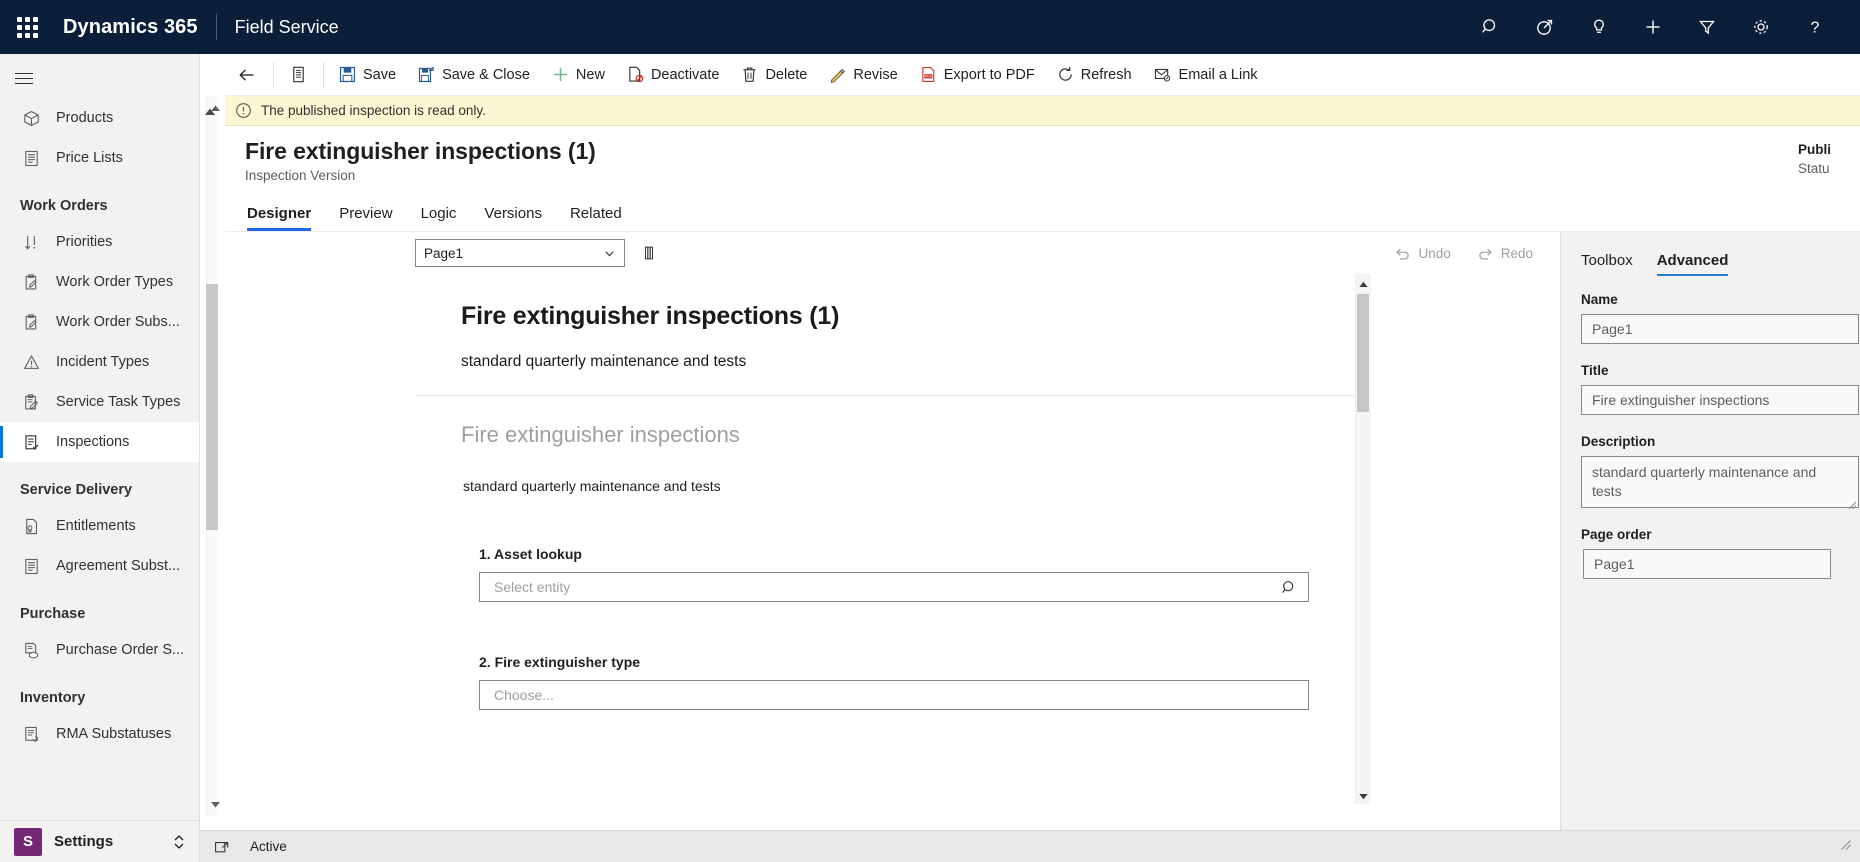 This screenshot has height=862, width=1860. Describe the element at coordinates (367, 75) in the screenshot. I see `save-button: Save` at that location.